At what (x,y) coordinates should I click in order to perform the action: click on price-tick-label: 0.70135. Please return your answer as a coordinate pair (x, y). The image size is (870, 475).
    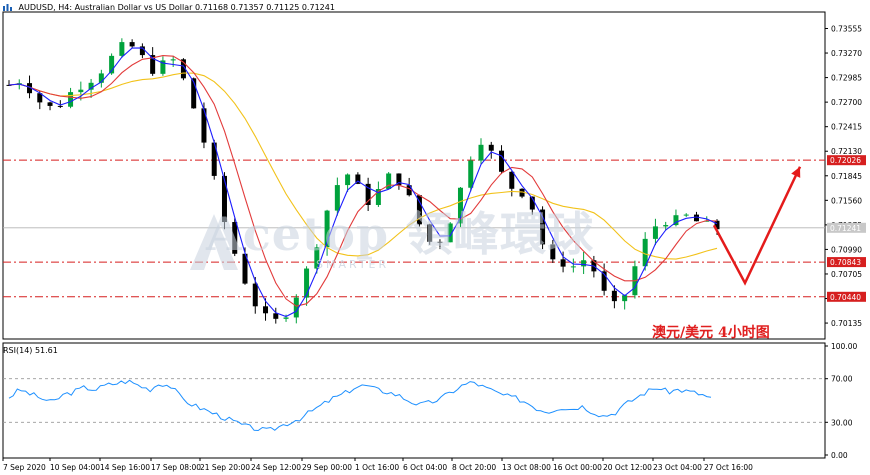
    Looking at the image, I should click on (846, 323).